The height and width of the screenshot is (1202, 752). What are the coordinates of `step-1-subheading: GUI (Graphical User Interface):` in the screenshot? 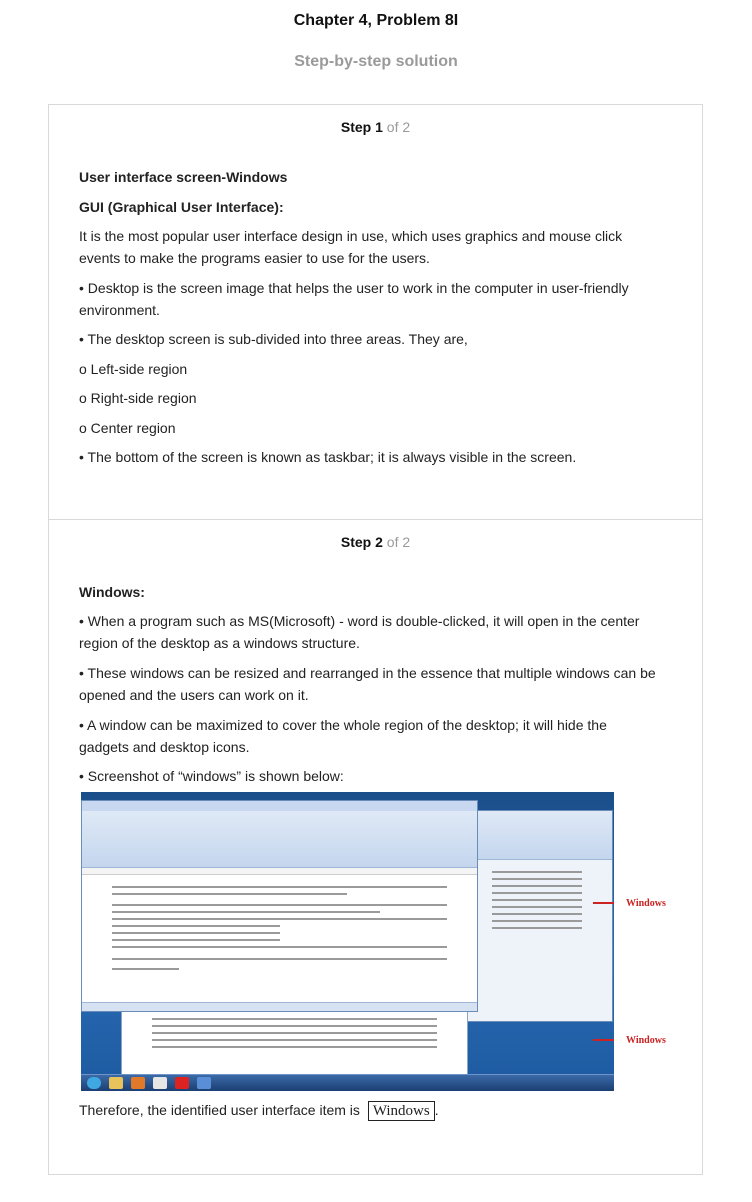 It's located at (181, 207).